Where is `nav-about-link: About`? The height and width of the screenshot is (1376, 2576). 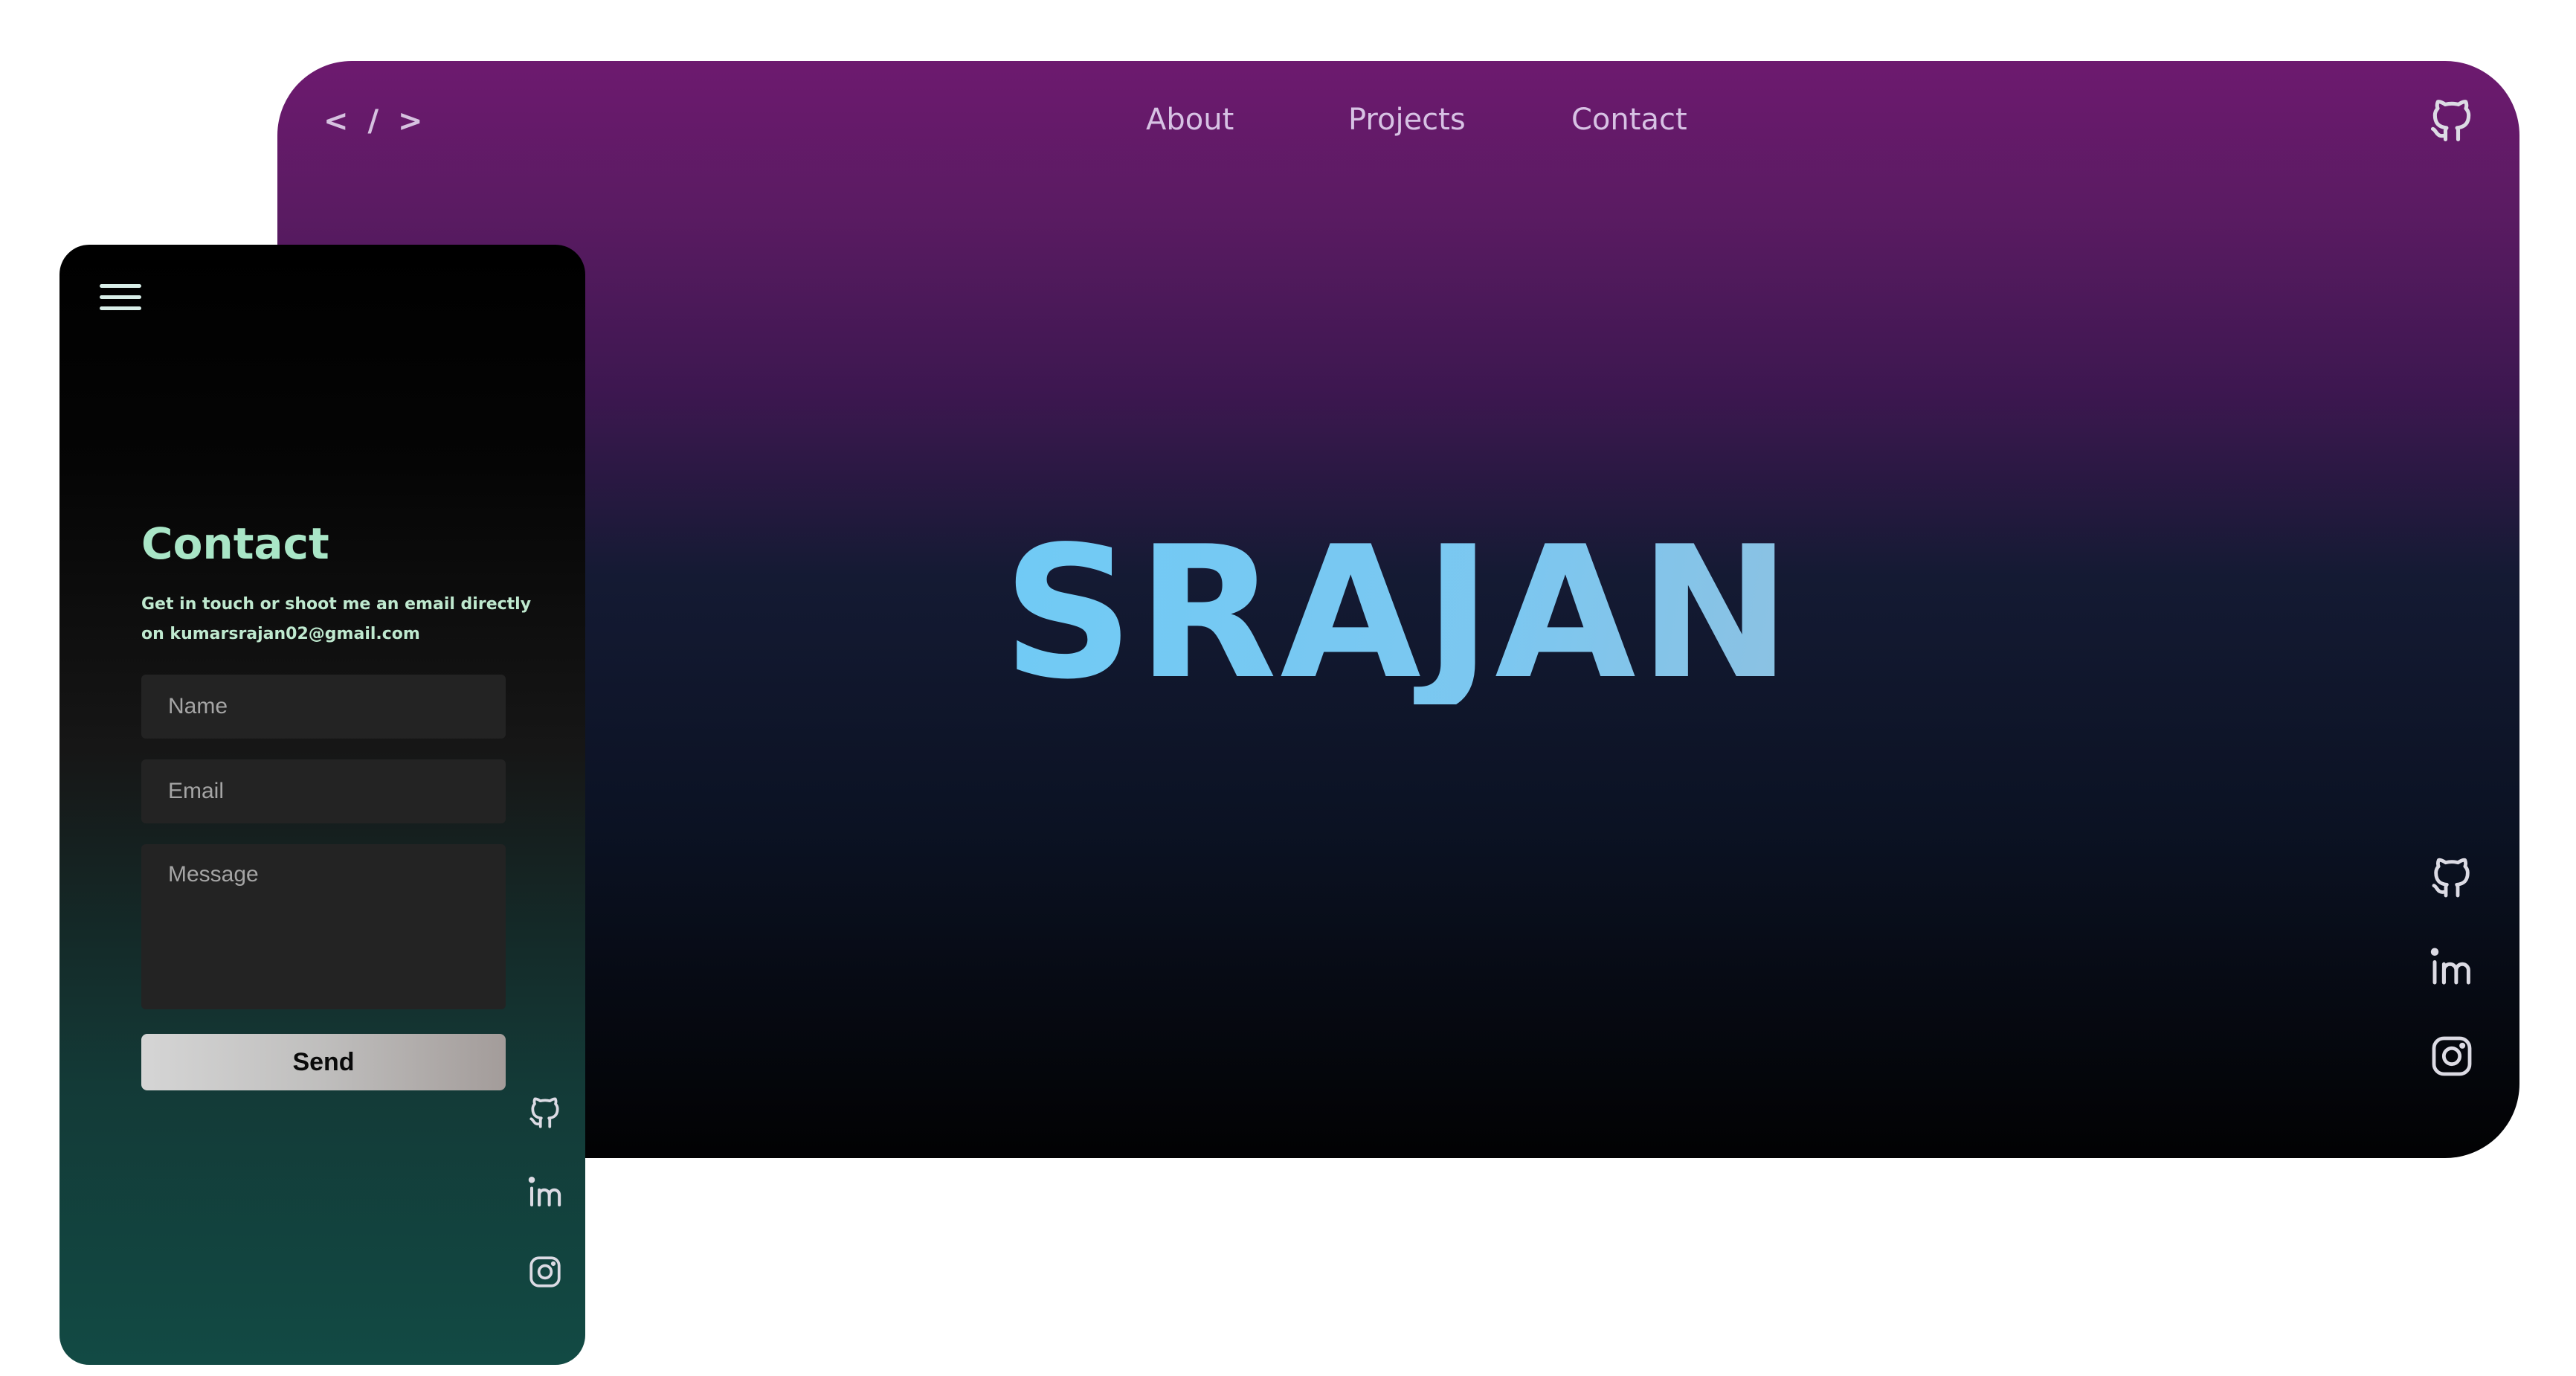 nav-about-link: About is located at coordinates (1190, 120).